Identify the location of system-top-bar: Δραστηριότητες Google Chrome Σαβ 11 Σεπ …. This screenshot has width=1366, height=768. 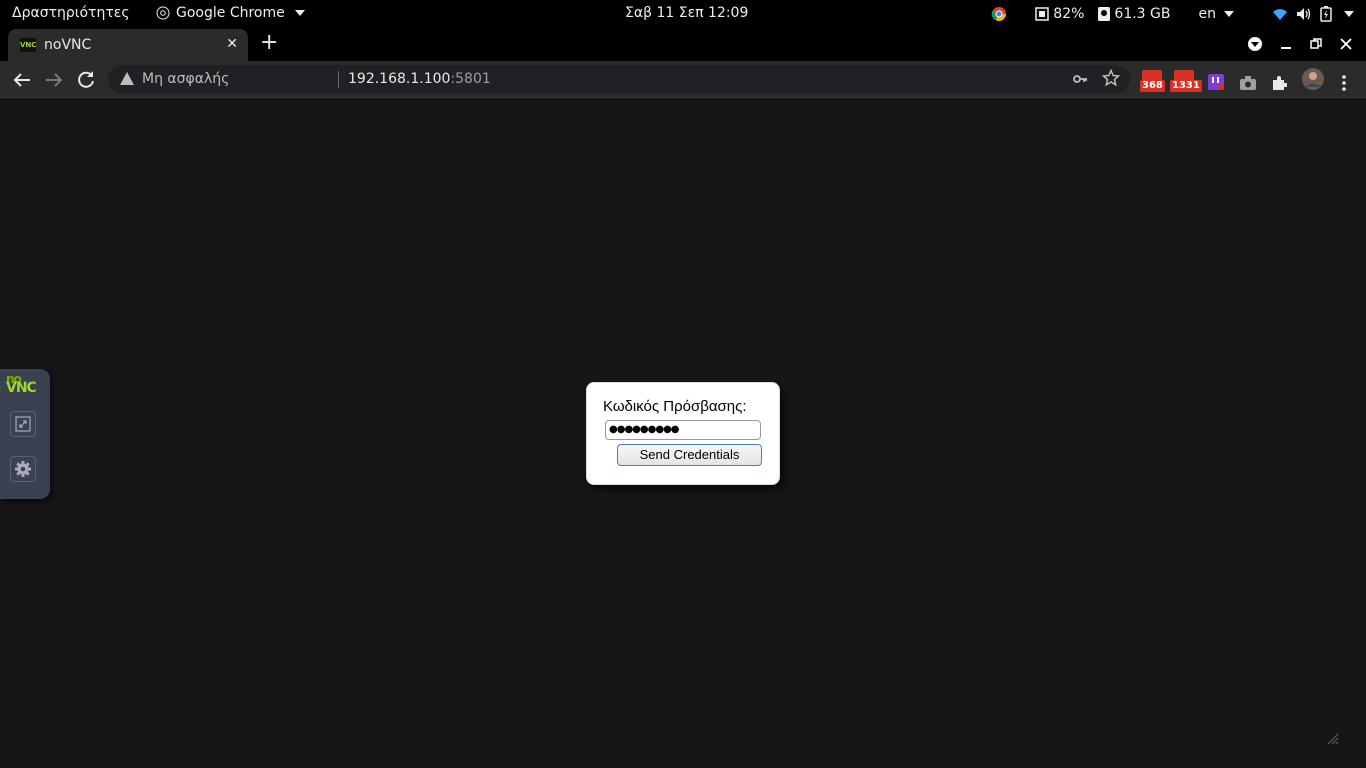
(683, 13).